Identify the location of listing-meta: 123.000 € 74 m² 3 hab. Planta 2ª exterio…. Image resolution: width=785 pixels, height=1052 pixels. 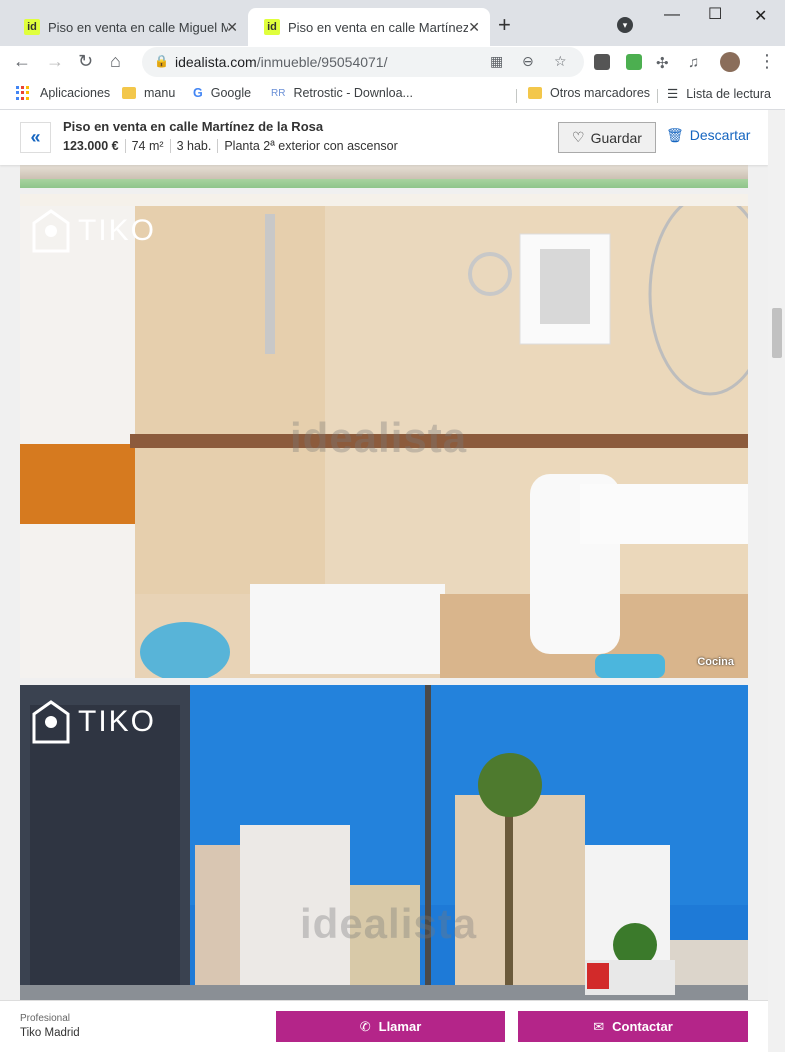
(233, 146).